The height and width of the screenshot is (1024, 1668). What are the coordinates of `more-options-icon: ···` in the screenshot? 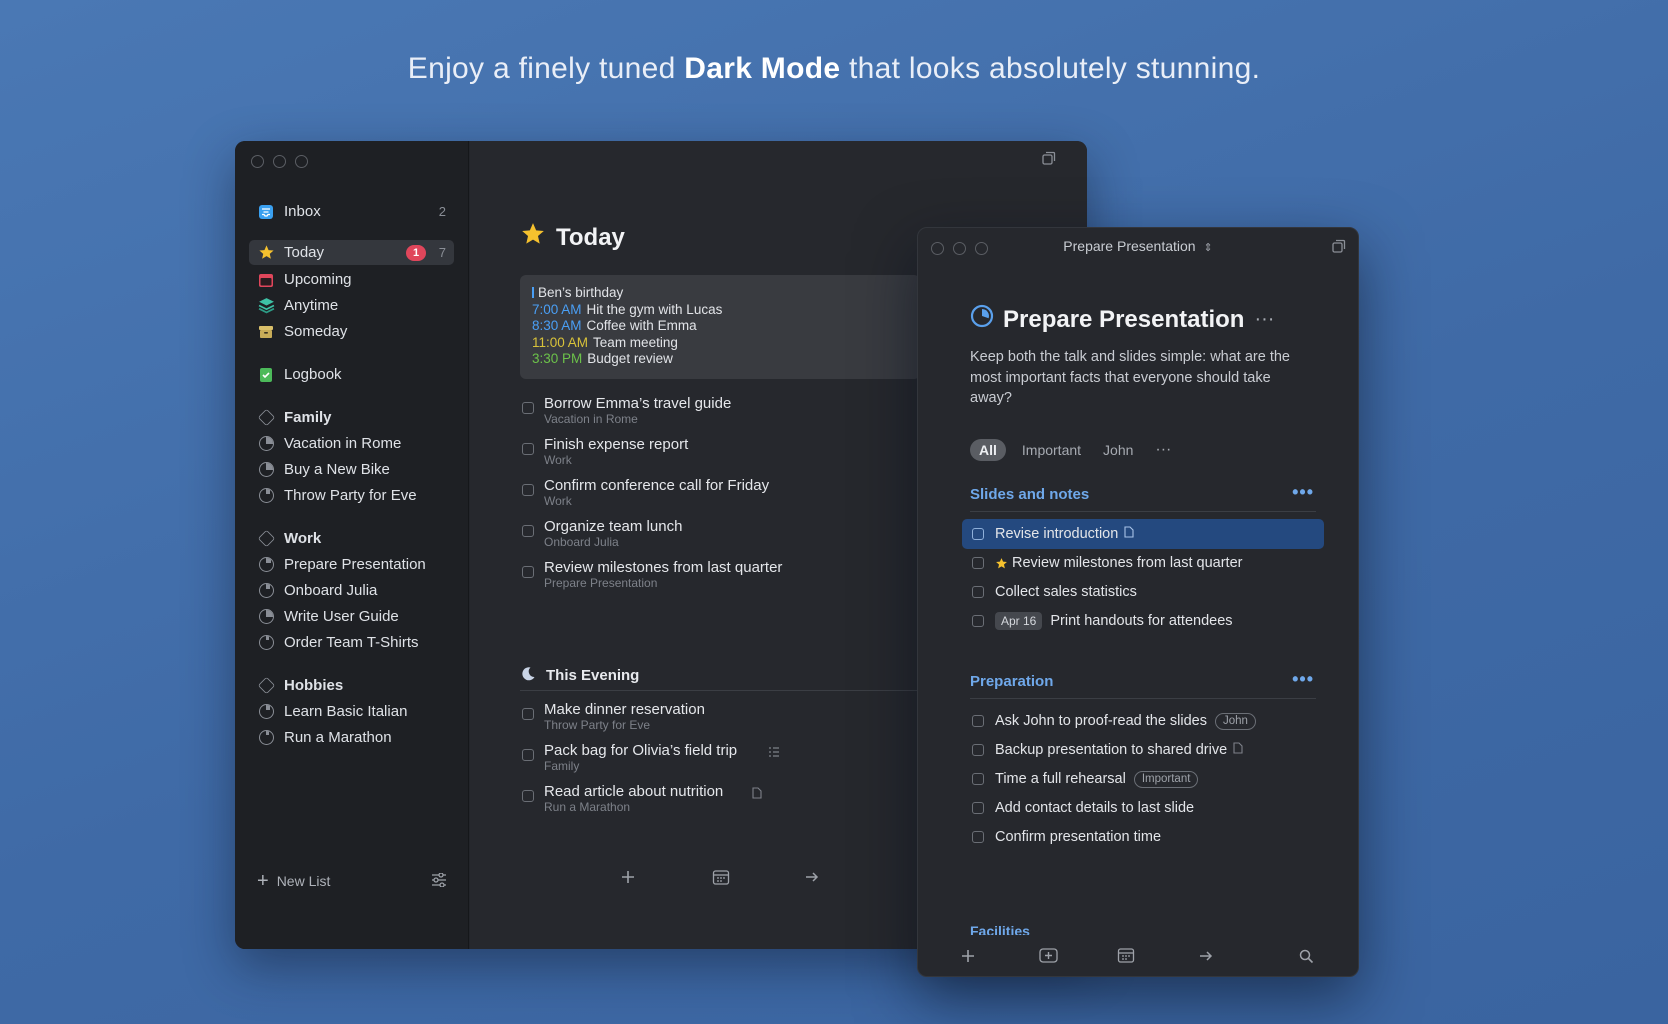 It's located at (1264, 319).